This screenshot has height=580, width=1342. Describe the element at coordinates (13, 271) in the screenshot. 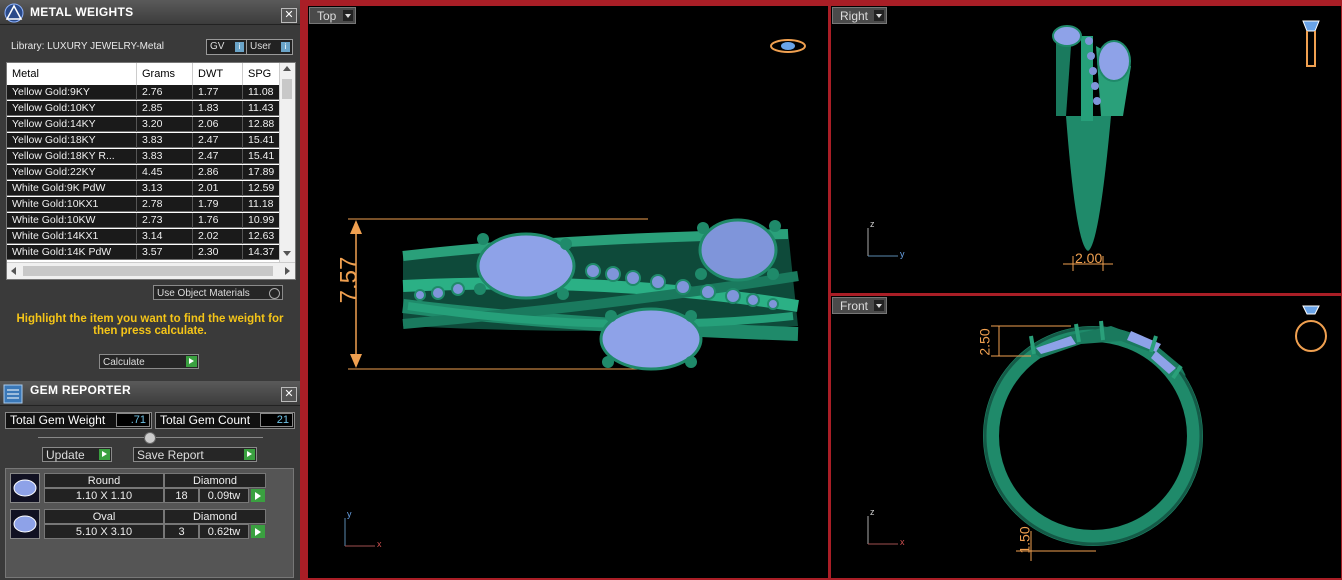

I see `scroll-left-icon` at that location.